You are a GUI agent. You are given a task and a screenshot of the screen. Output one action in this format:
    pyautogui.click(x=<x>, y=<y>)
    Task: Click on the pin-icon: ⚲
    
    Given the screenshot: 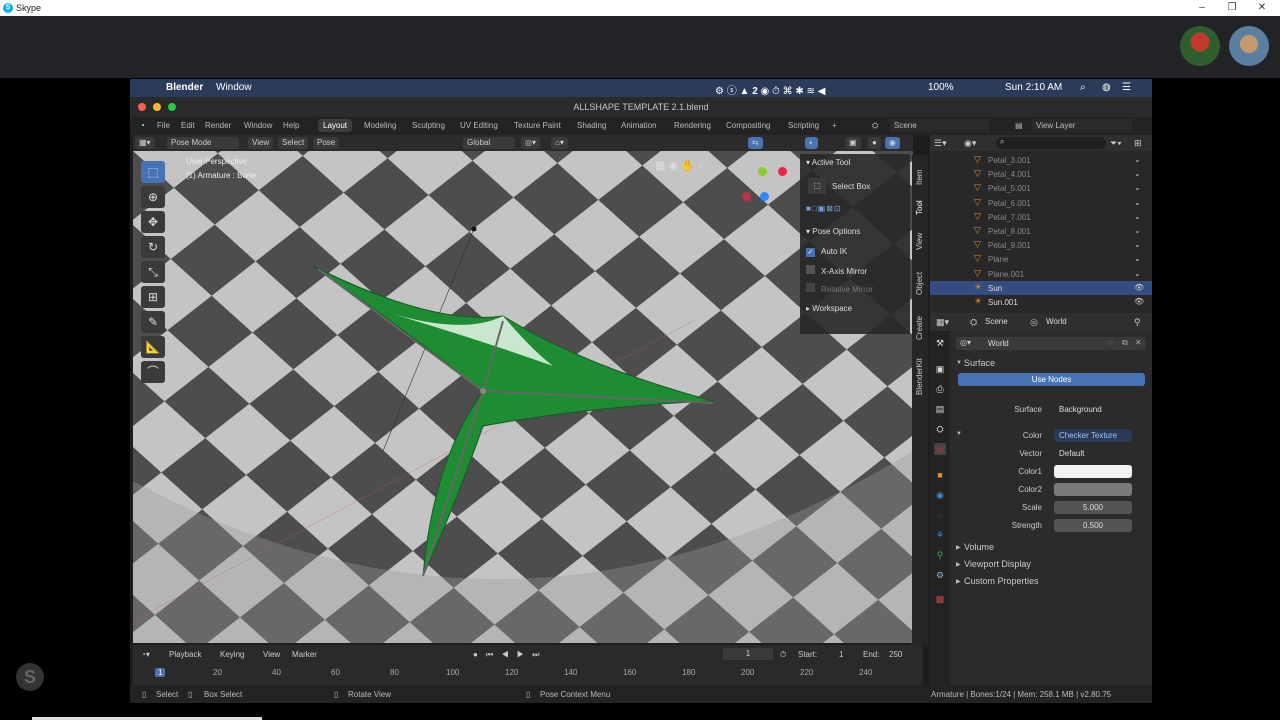 What is the action you would take?
    pyautogui.click(x=1137, y=322)
    